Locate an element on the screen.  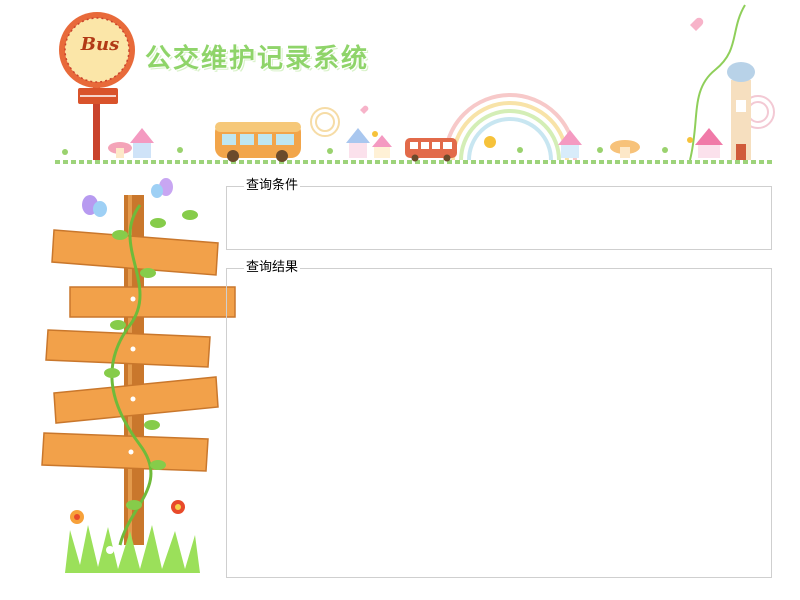
query-results-legend: 查询结果 is located at coordinates (272, 268).